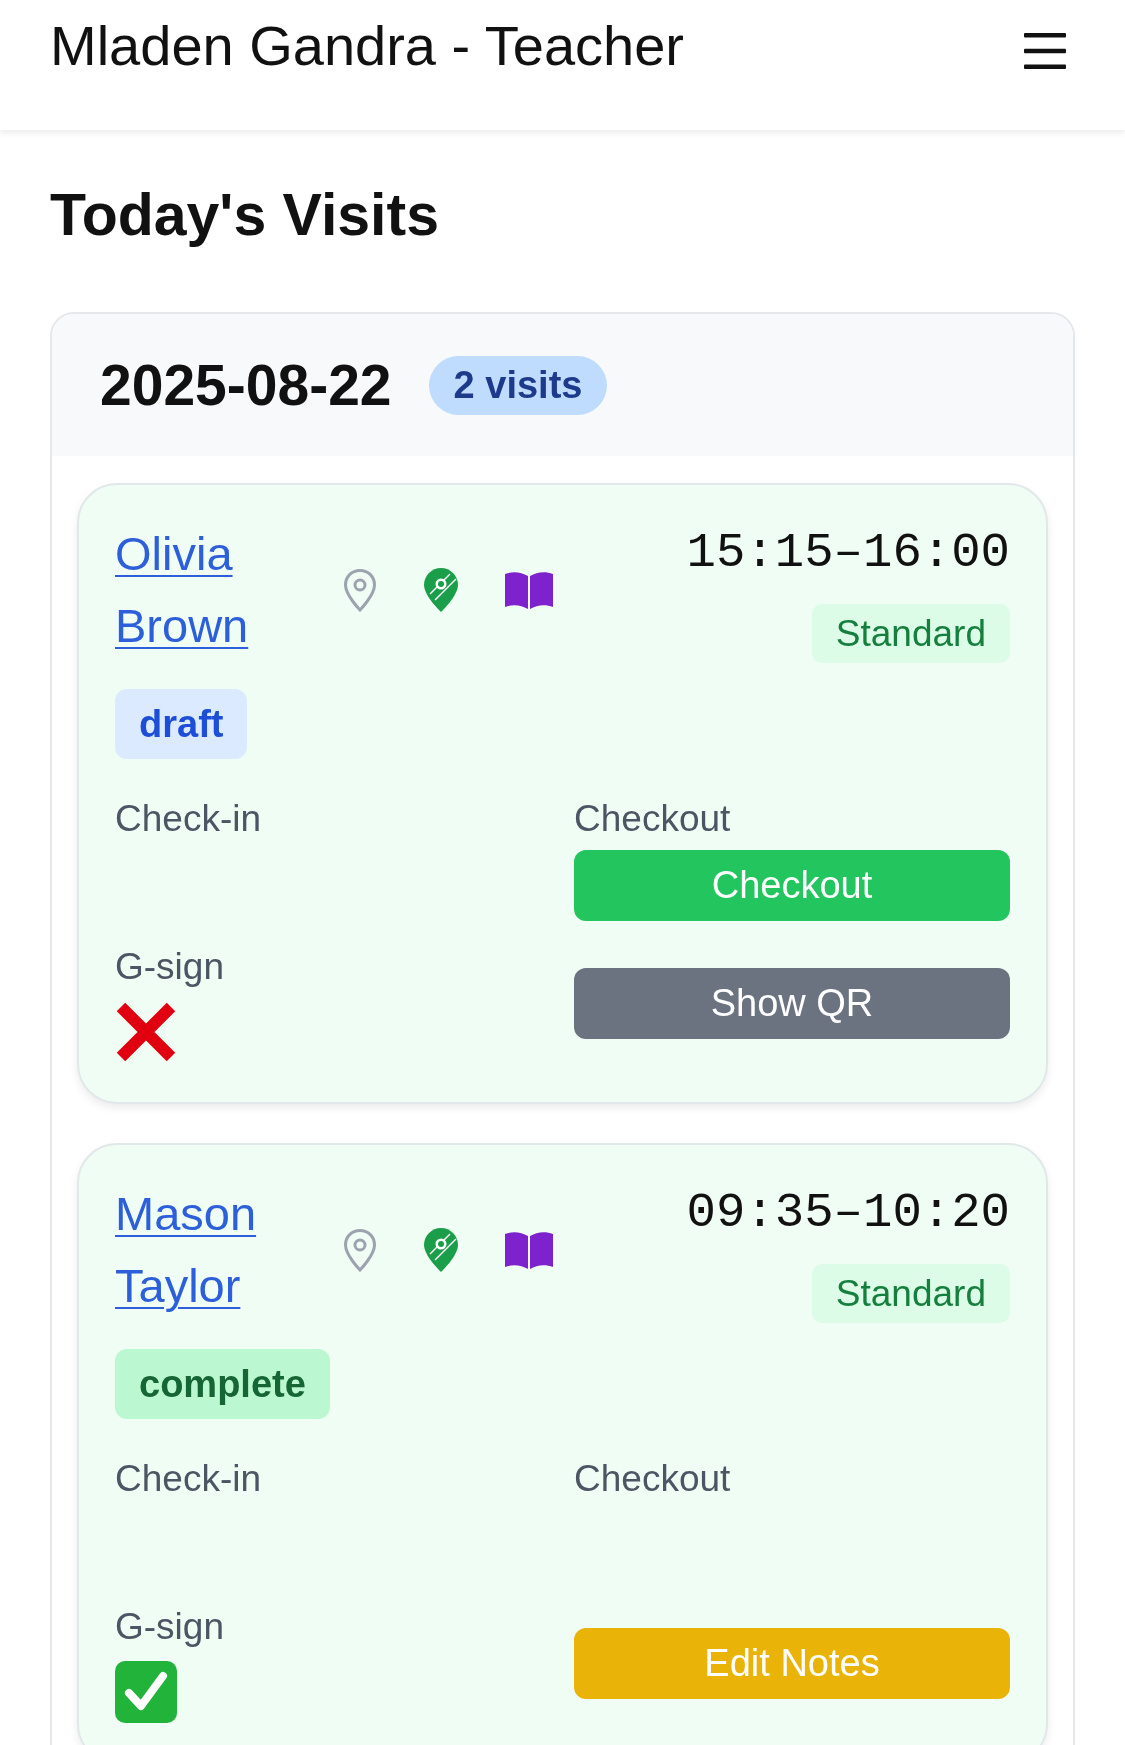  What do you see at coordinates (848, 1213) in the screenshot?
I see `time-range: 09:35–10:20` at bounding box center [848, 1213].